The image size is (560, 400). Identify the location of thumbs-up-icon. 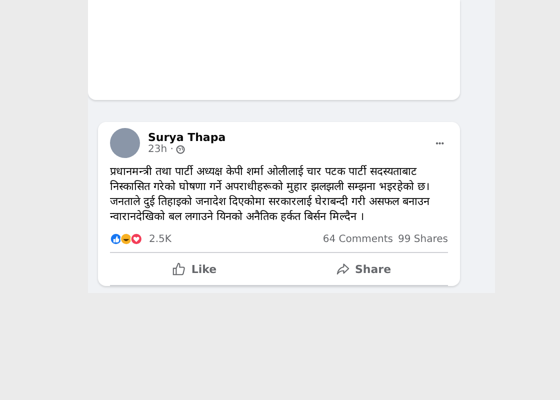
(179, 269).